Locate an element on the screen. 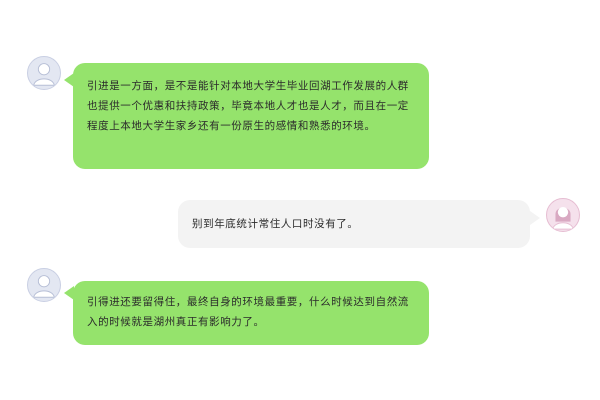 This screenshot has width=600, height=400. message-bubble-outgoing: 别到年底统计常住人口时没有了。 is located at coordinates (354, 224).